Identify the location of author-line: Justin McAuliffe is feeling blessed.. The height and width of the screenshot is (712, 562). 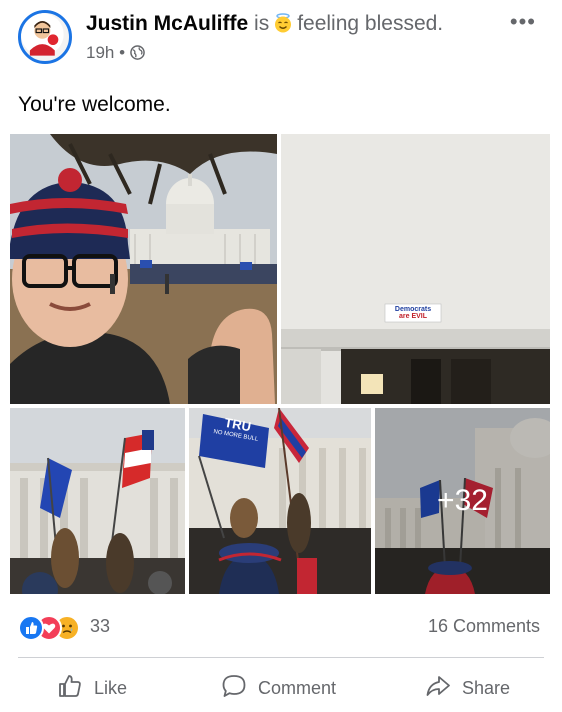
(264, 24).